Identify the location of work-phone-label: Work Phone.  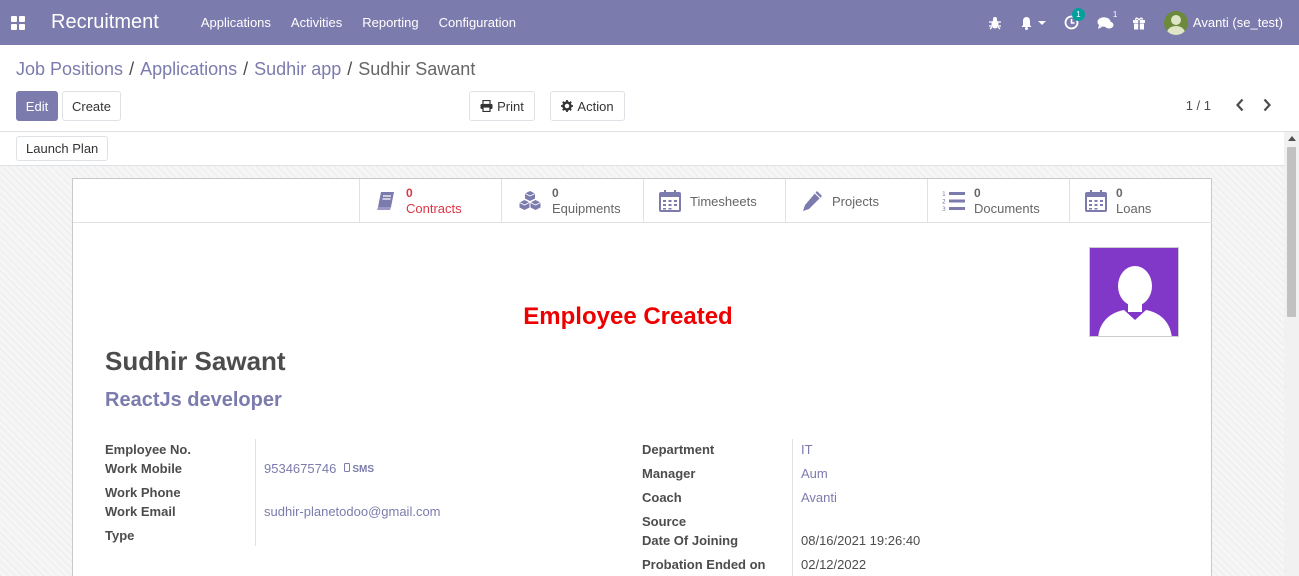
(143, 492).